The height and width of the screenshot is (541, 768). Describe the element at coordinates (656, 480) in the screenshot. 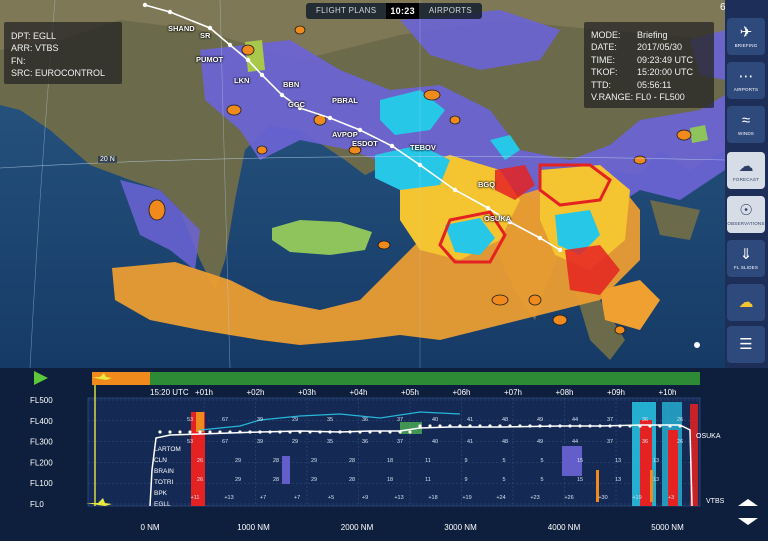

I see `wind-value-low: 13` at that location.